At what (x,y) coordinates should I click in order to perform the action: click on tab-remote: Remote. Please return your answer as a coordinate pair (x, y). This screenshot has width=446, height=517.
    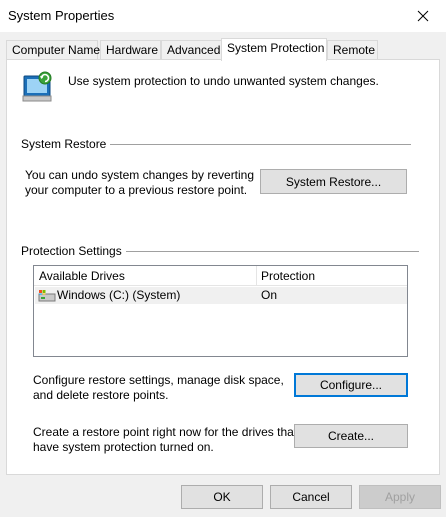
    Looking at the image, I should click on (352, 50).